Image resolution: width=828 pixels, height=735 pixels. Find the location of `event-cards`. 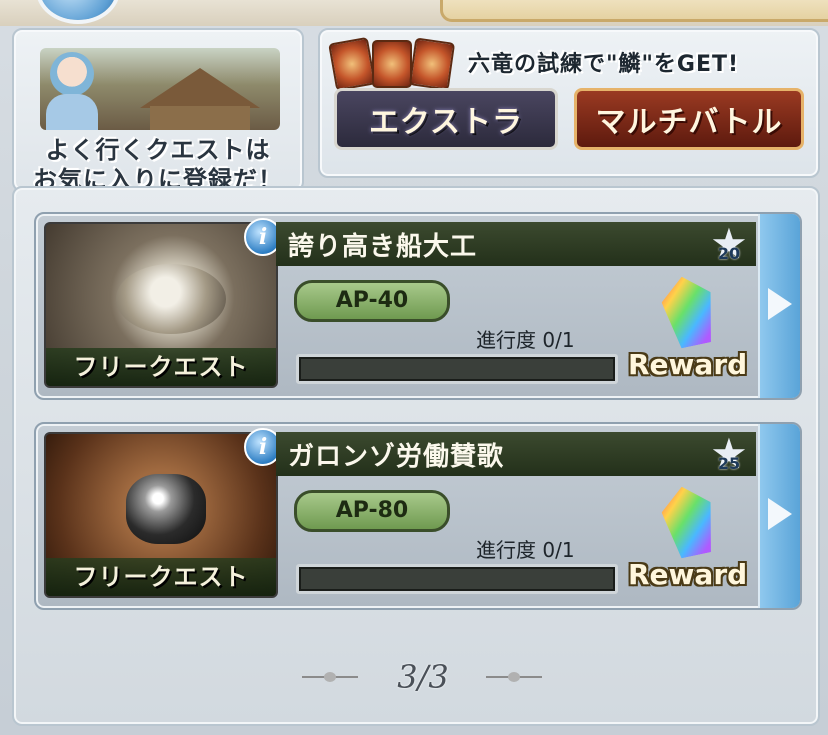

event-cards is located at coordinates (395, 64).